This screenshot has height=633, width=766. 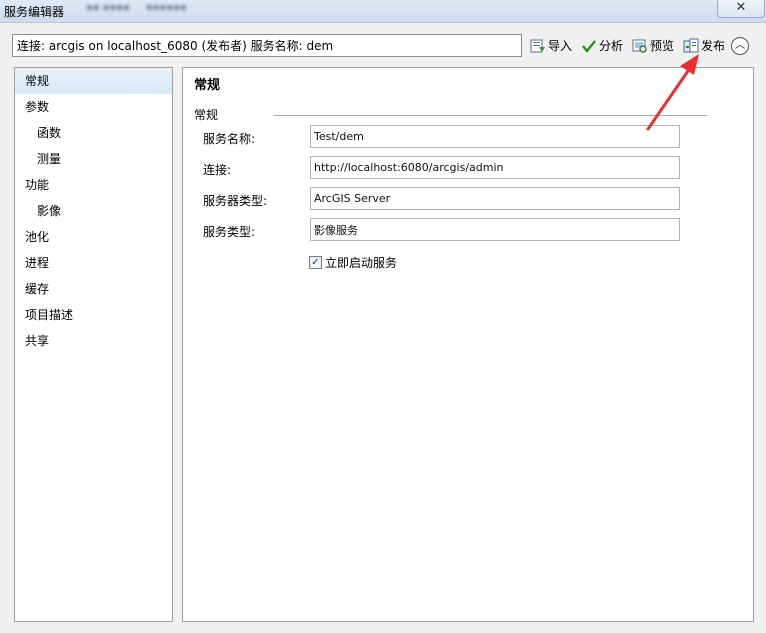 I want to click on import-button: 导入, so click(x=551, y=46).